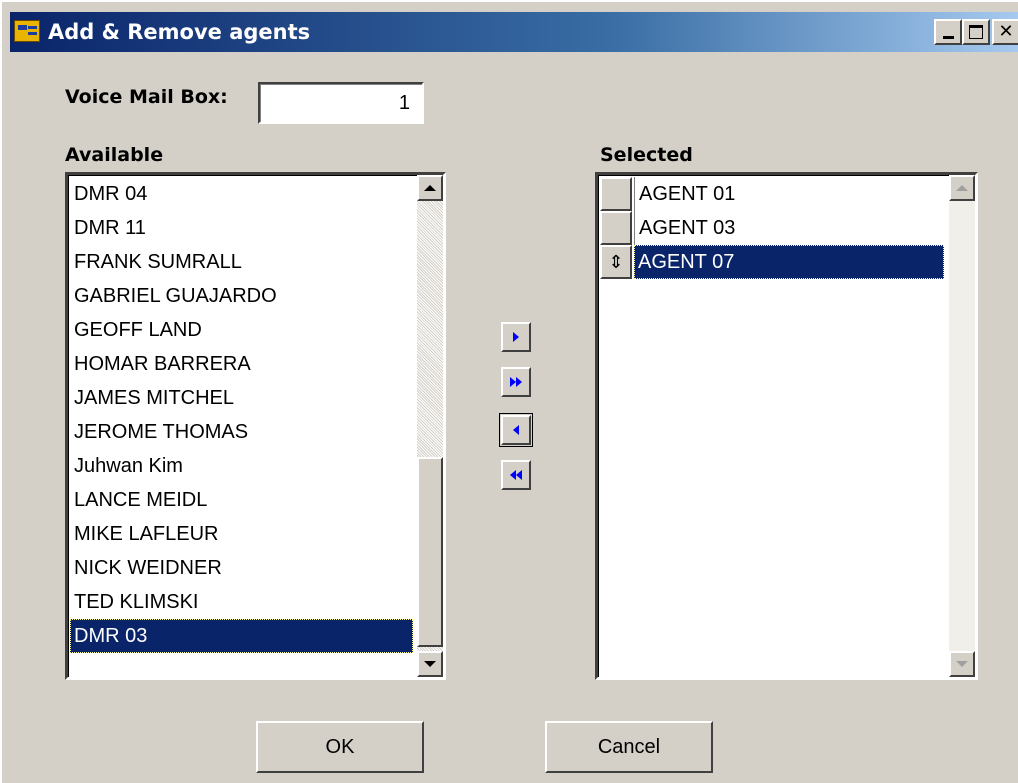  Describe the element at coordinates (789, 228) in the screenshot. I see `selected-list-item: AGENT 03` at that location.